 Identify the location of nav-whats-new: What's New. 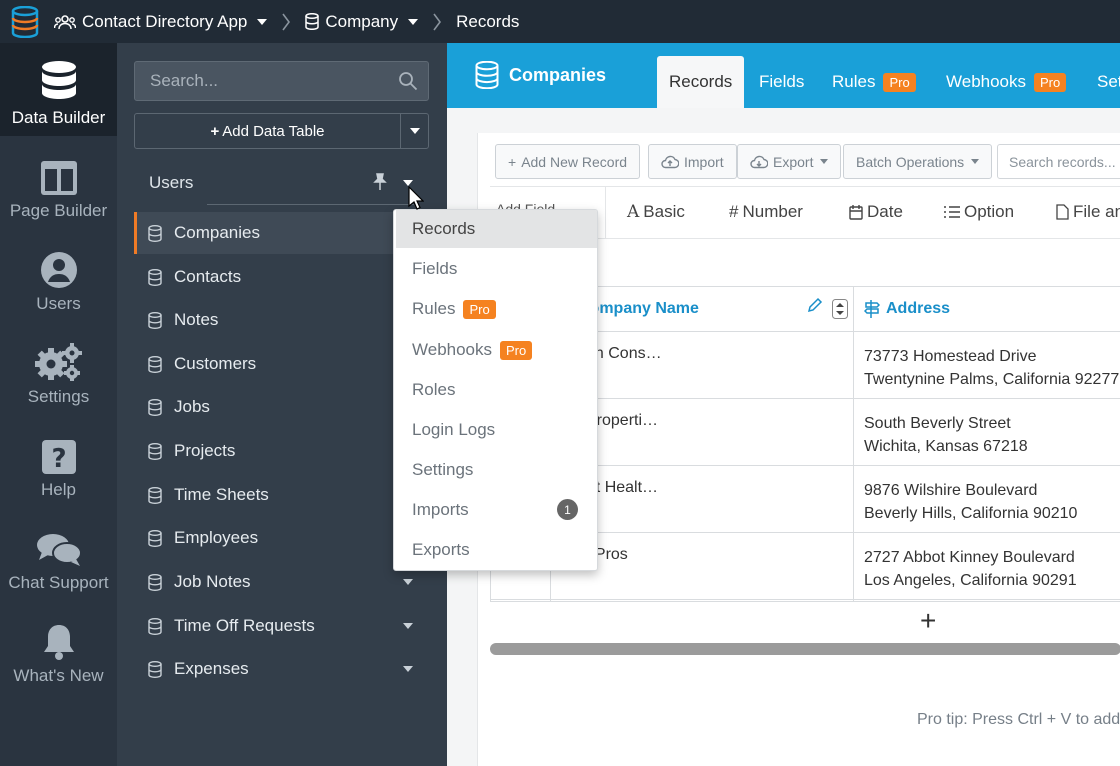
(58, 647).